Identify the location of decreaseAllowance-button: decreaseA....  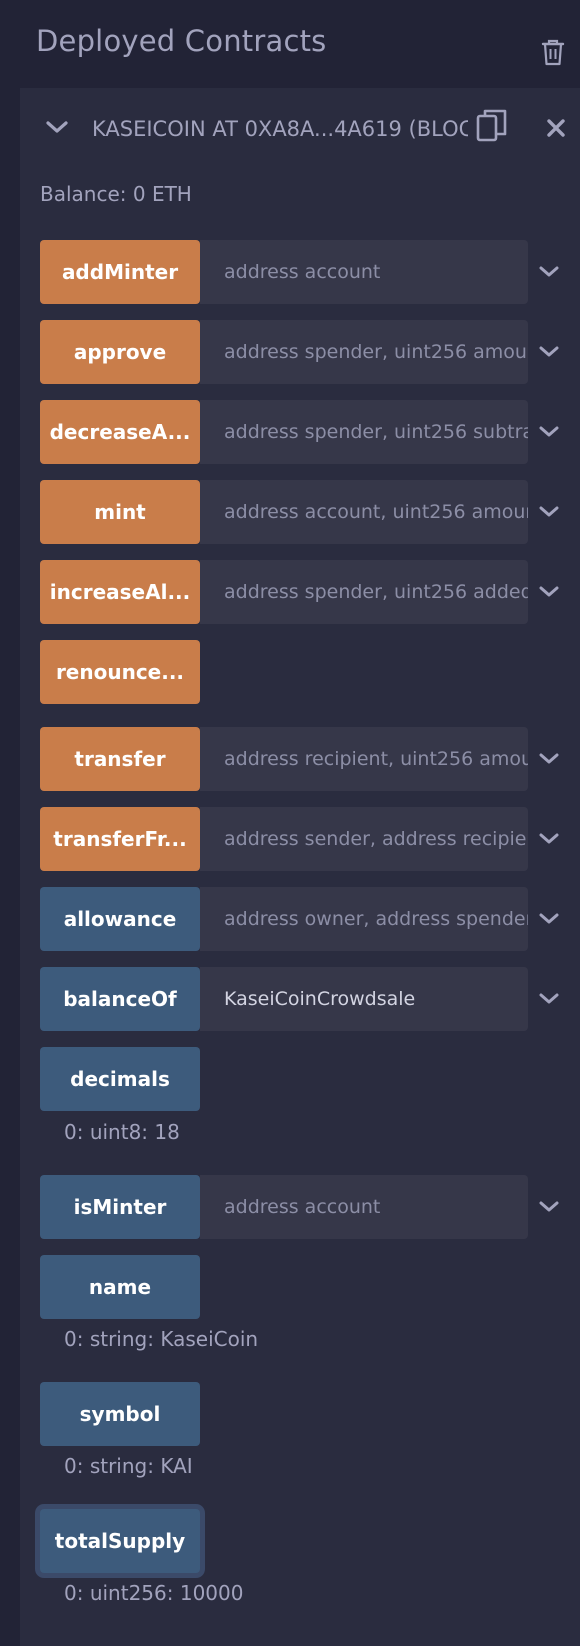
(120, 432).